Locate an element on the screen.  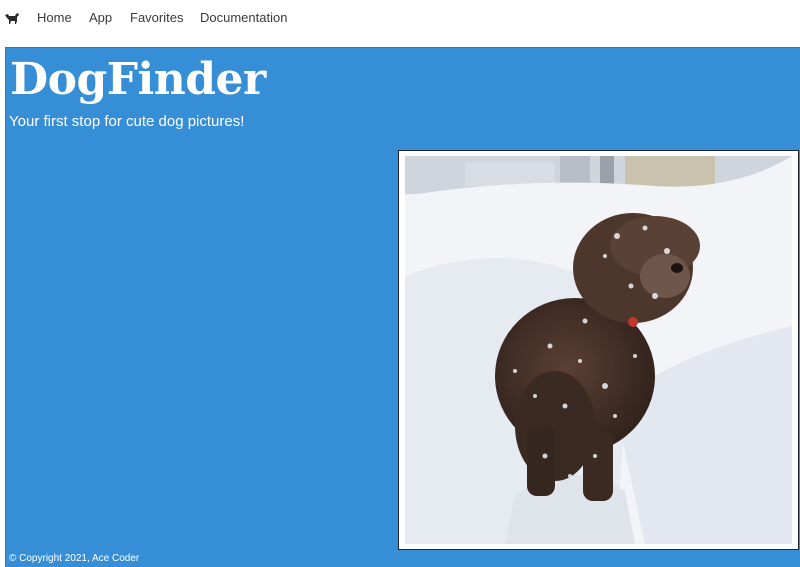
nav-favorites-link: Favorites is located at coordinates (156, 17).